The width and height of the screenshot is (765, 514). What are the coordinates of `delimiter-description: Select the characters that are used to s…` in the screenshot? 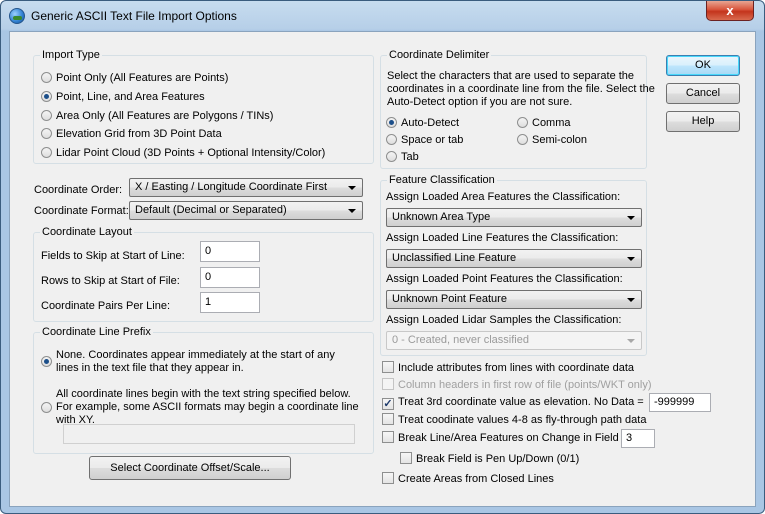 It's located at (521, 89).